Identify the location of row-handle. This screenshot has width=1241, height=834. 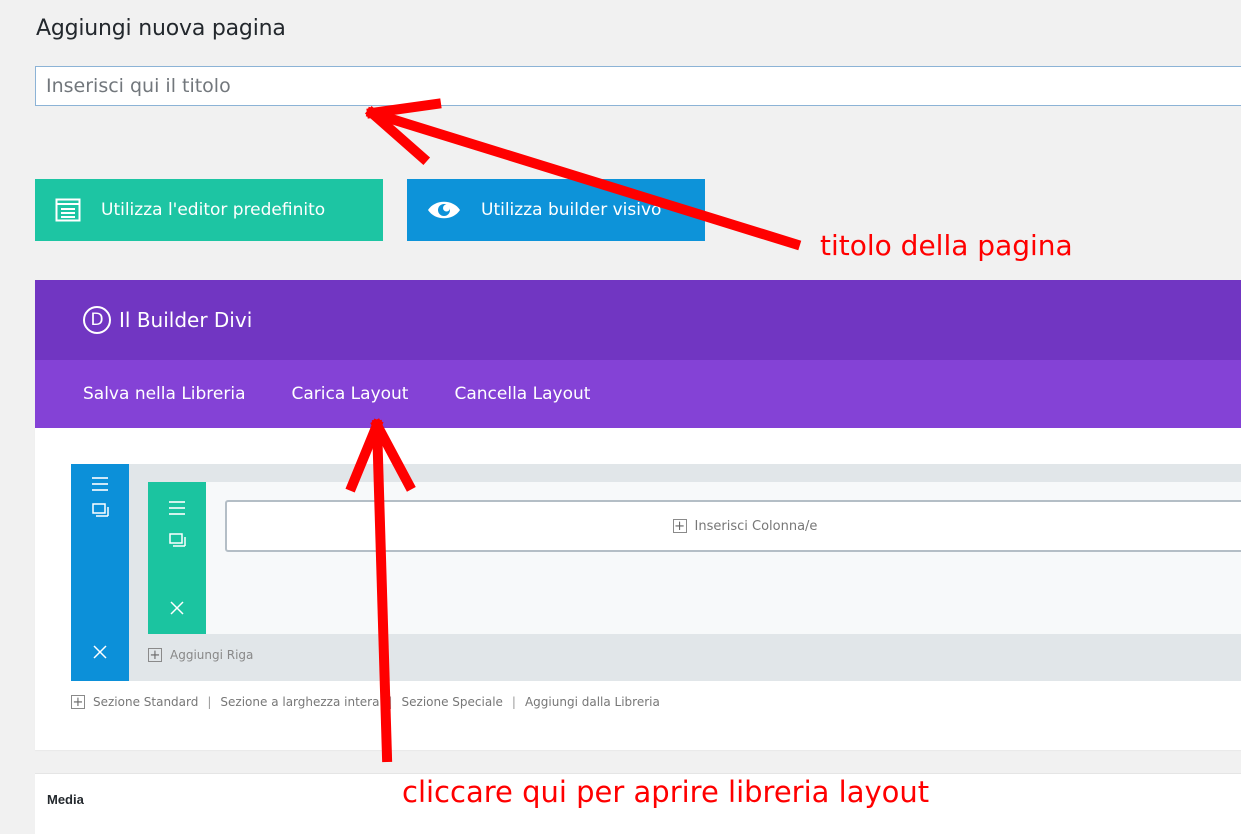
(177, 558).